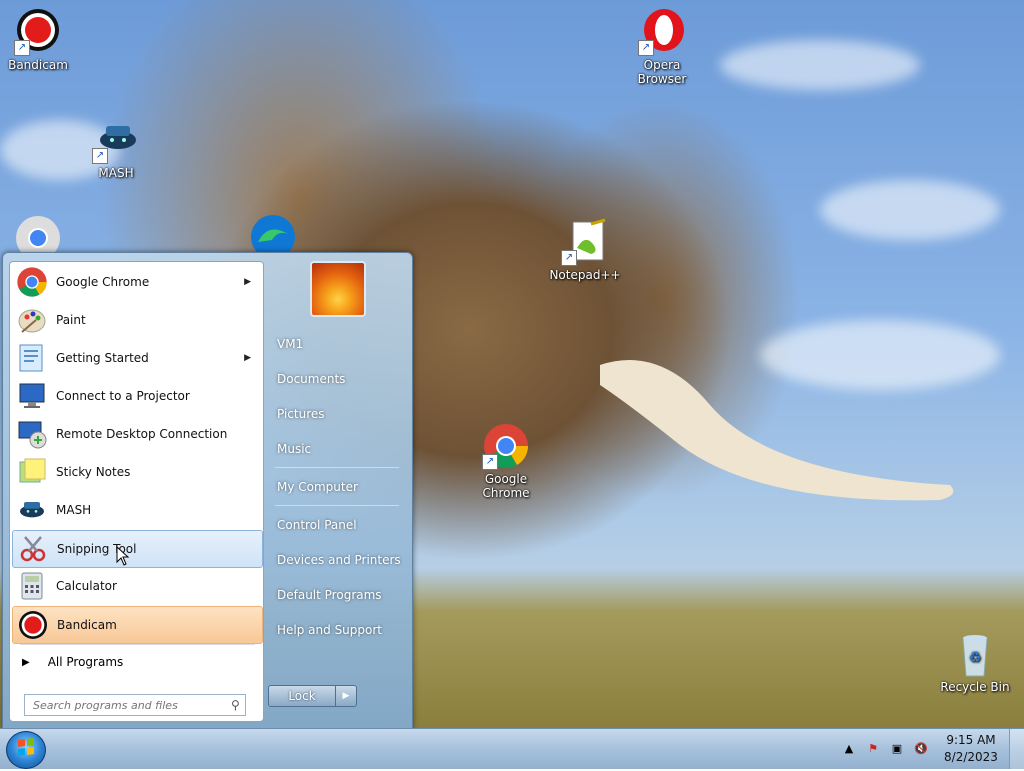 This screenshot has width=1024, height=771. I want to click on start-button, so click(26, 750).